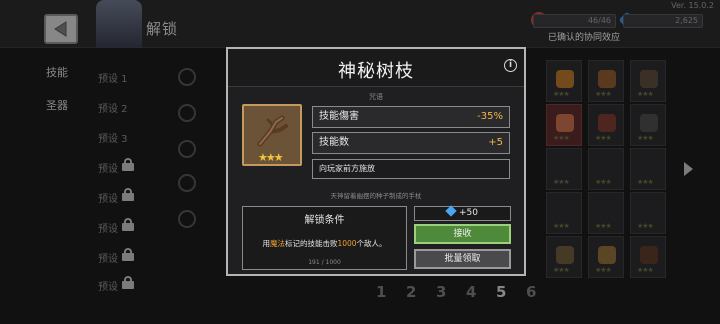 The height and width of the screenshot is (324, 720). I want to click on stat-row-skill-damage: 技能傷害 -35%, so click(411, 117).